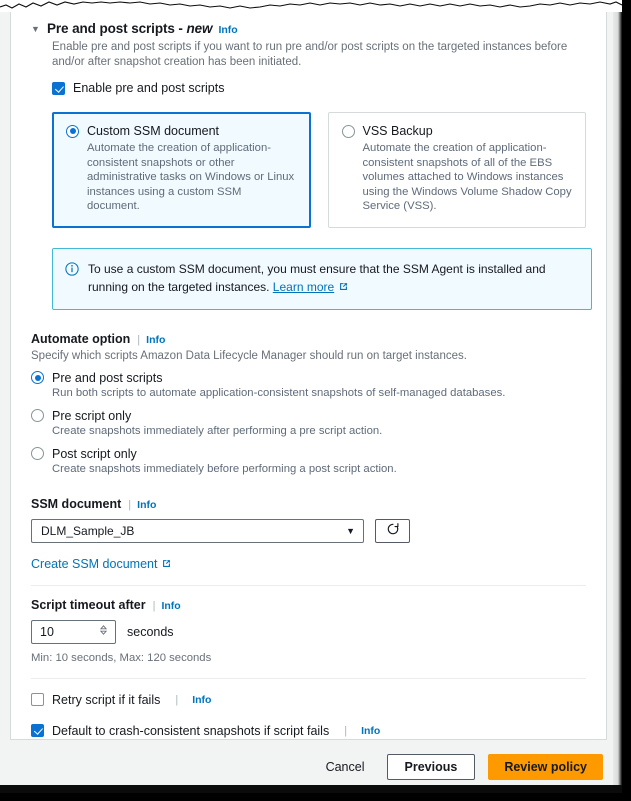  Describe the element at coordinates (81, 338) in the screenshot. I see `automate-option-label: Automate option` at that location.